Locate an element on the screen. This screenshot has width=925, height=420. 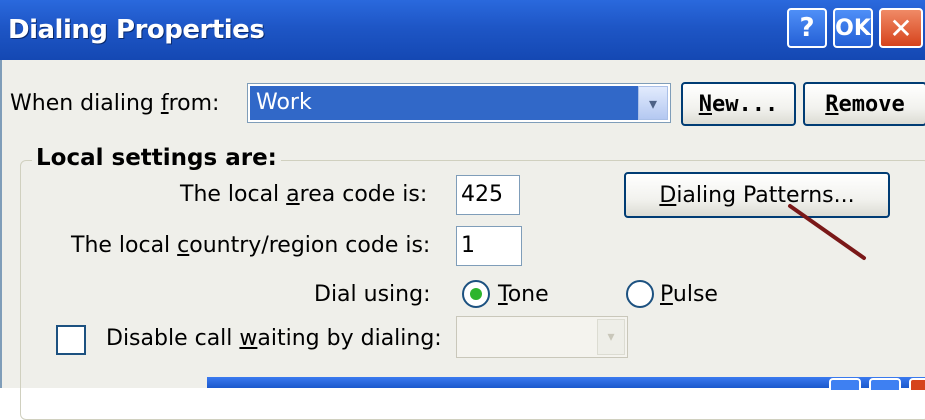
dialing-from-label-key: f is located at coordinates (164, 103).